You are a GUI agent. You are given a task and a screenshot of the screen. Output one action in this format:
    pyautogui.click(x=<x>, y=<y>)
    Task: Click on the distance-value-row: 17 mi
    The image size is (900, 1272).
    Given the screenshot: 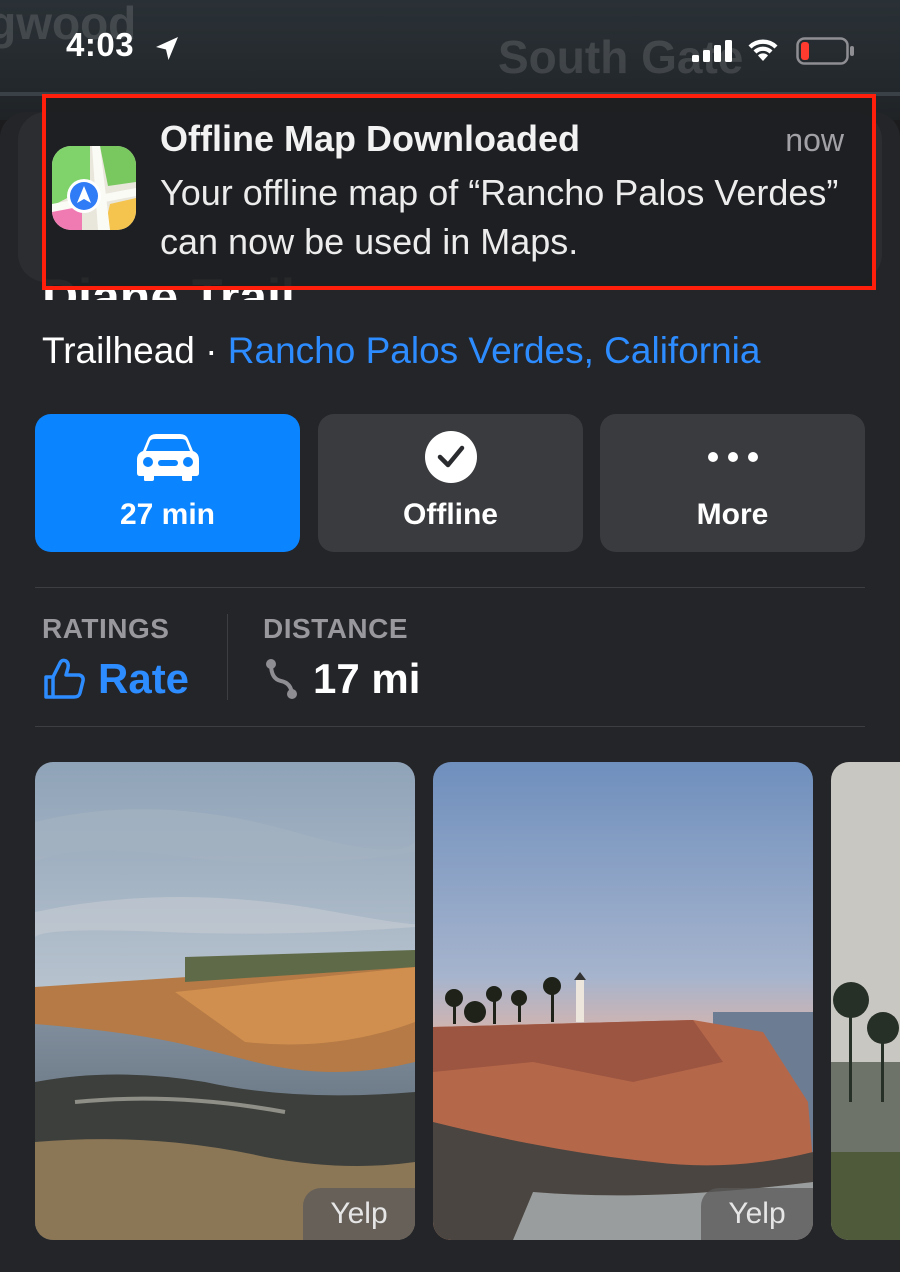 What is the action you would take?
    pyautogui.click(x=341, y=679)
    